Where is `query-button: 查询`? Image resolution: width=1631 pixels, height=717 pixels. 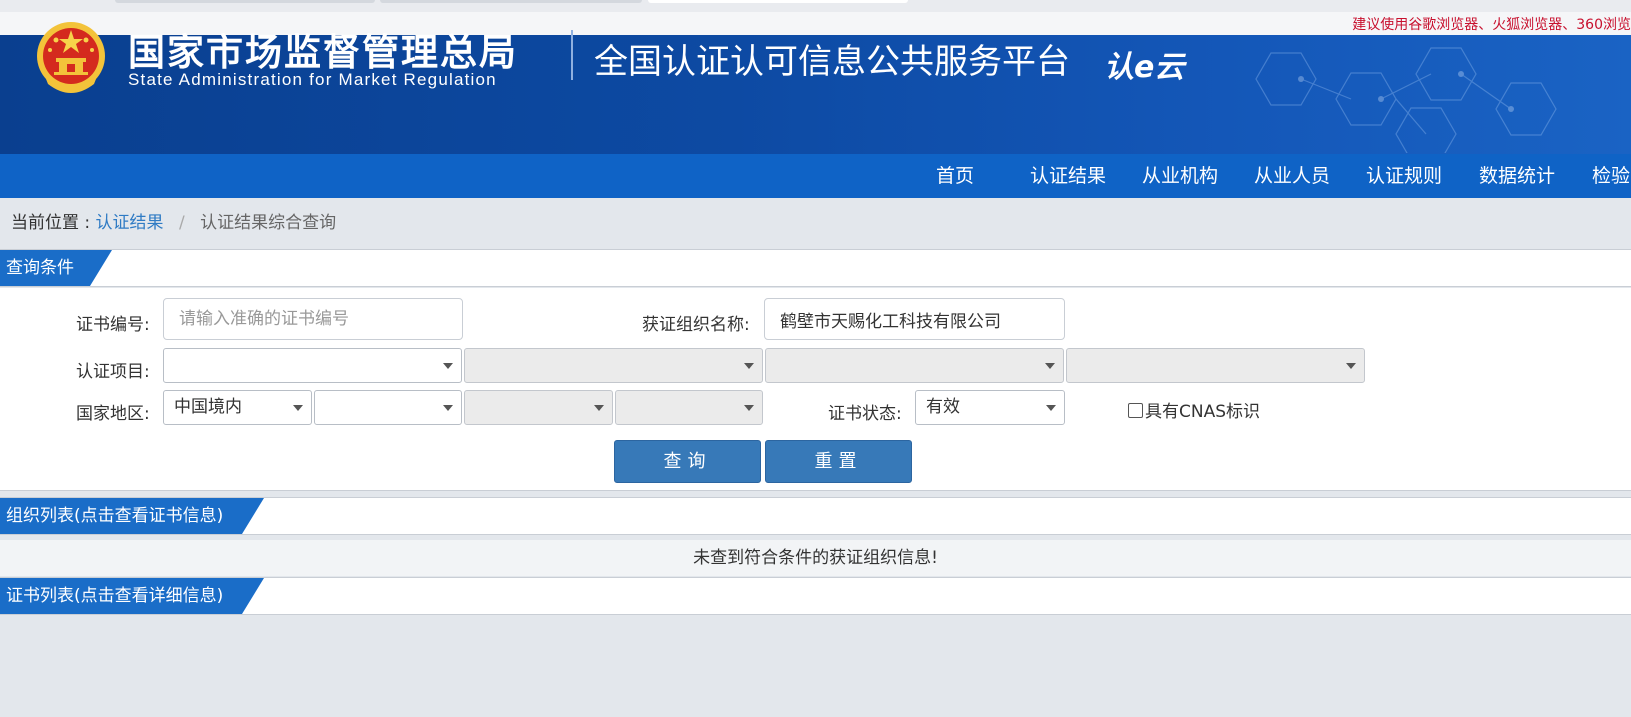 query-button: 查询 is located at coordinates (687, 461).